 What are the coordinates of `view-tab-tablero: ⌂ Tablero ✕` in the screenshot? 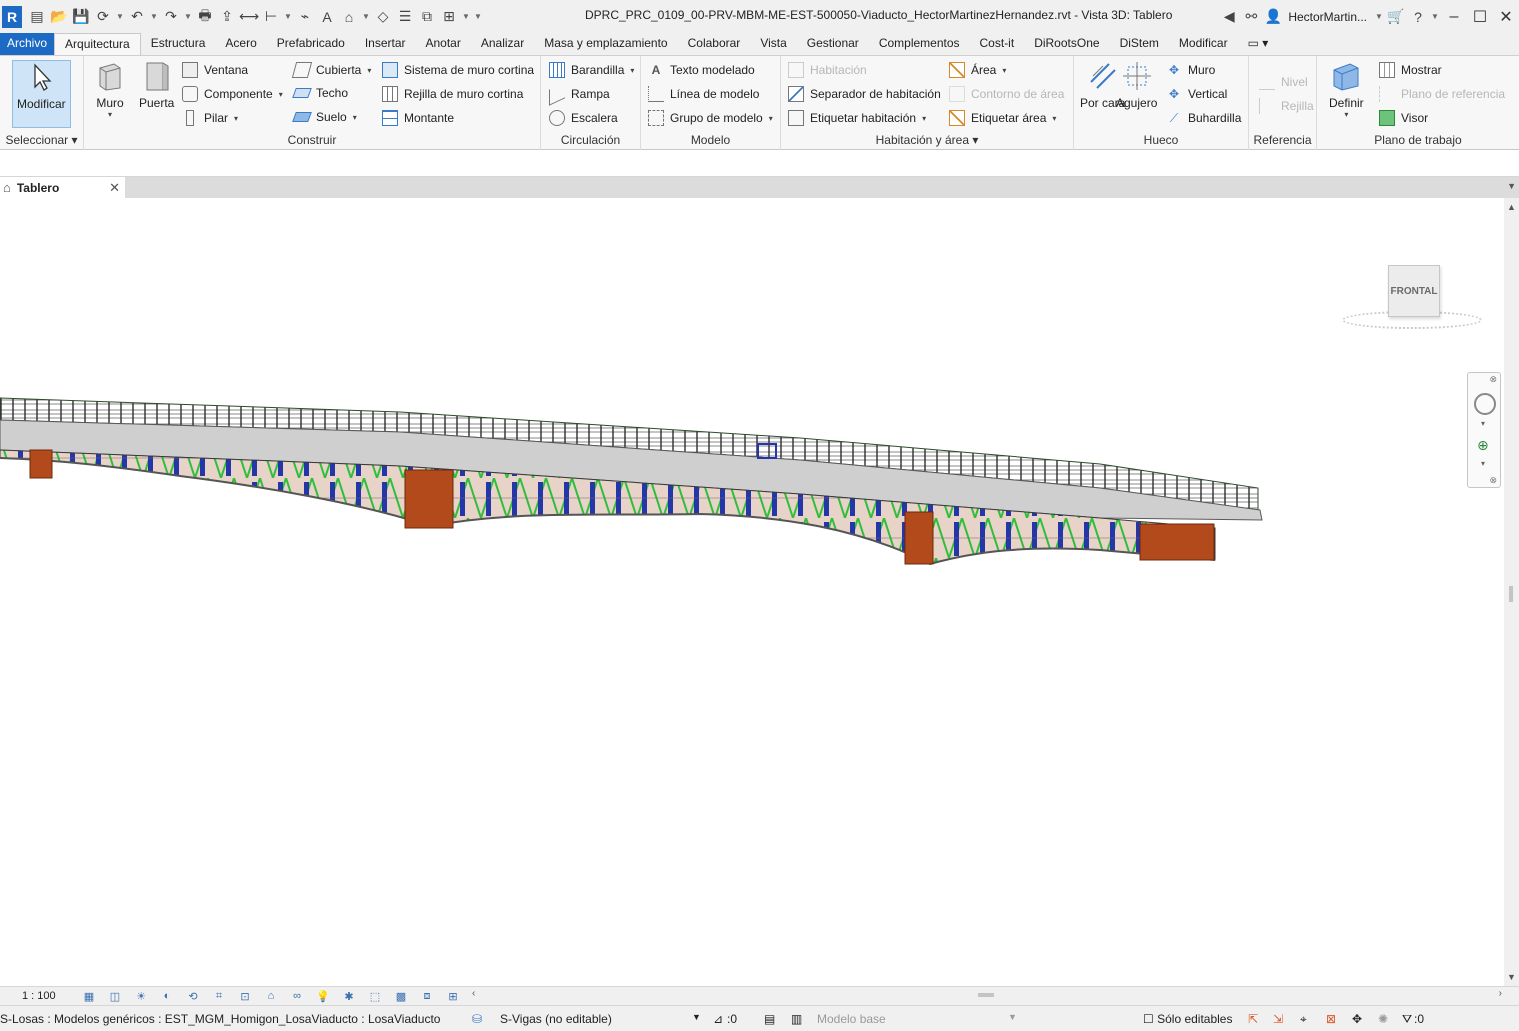 It's located at (62, 187).